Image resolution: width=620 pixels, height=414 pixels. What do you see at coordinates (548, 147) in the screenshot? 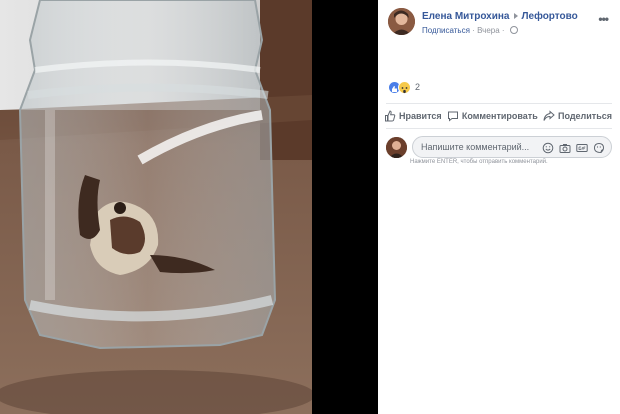
I see `emoji-icon` at bounding box center [548, 147].